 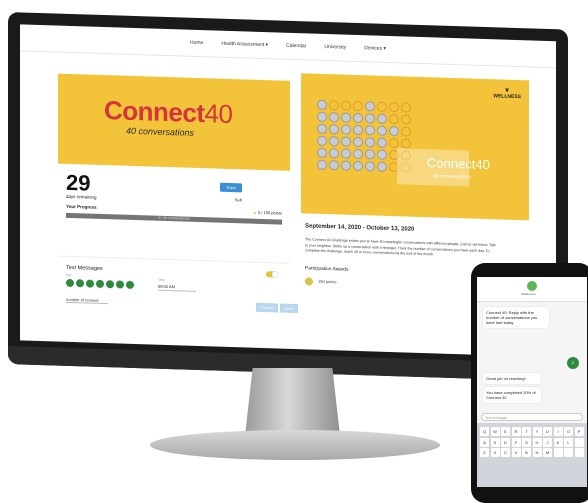 I want to click on keyboard-key: T, so click(x=526, y=431).